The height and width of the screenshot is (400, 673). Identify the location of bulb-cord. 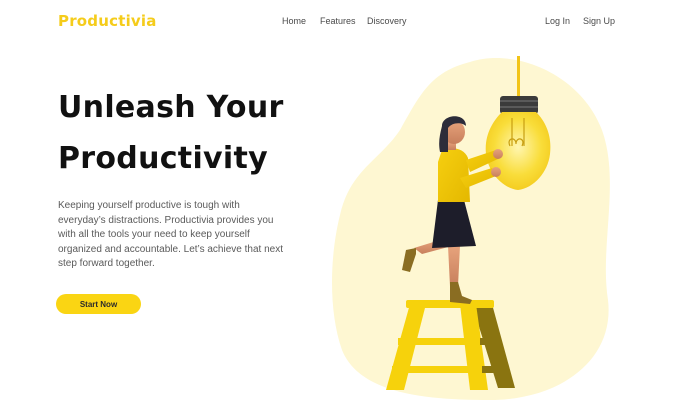
(518, 77).